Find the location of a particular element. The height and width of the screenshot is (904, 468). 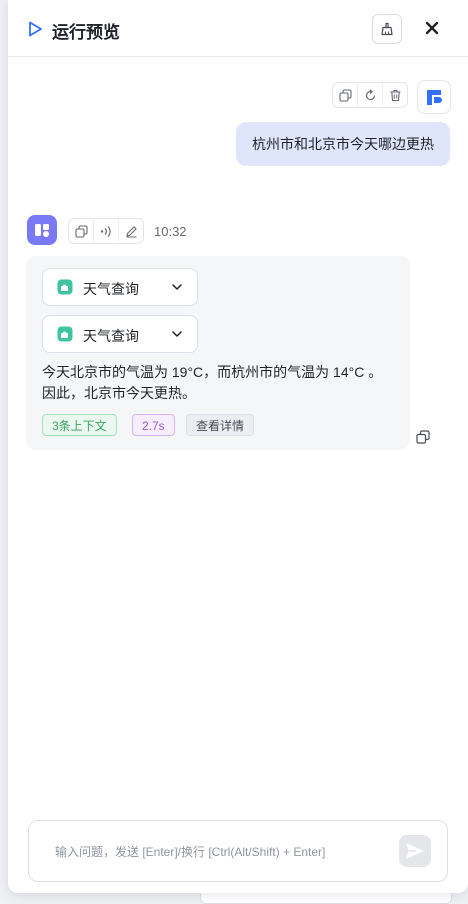

send-icon is located at coordinates (415, 851).